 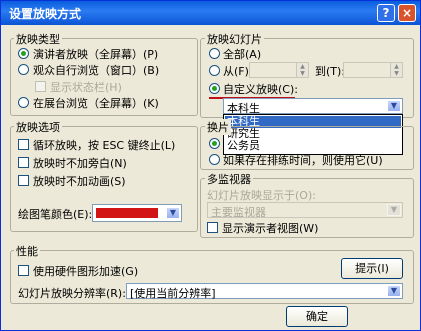 What do you see at coordinates (260, 89) in the screenshot?
I see `custom-show-label: 自定义放映(C):` at bounding box center [260, 89].